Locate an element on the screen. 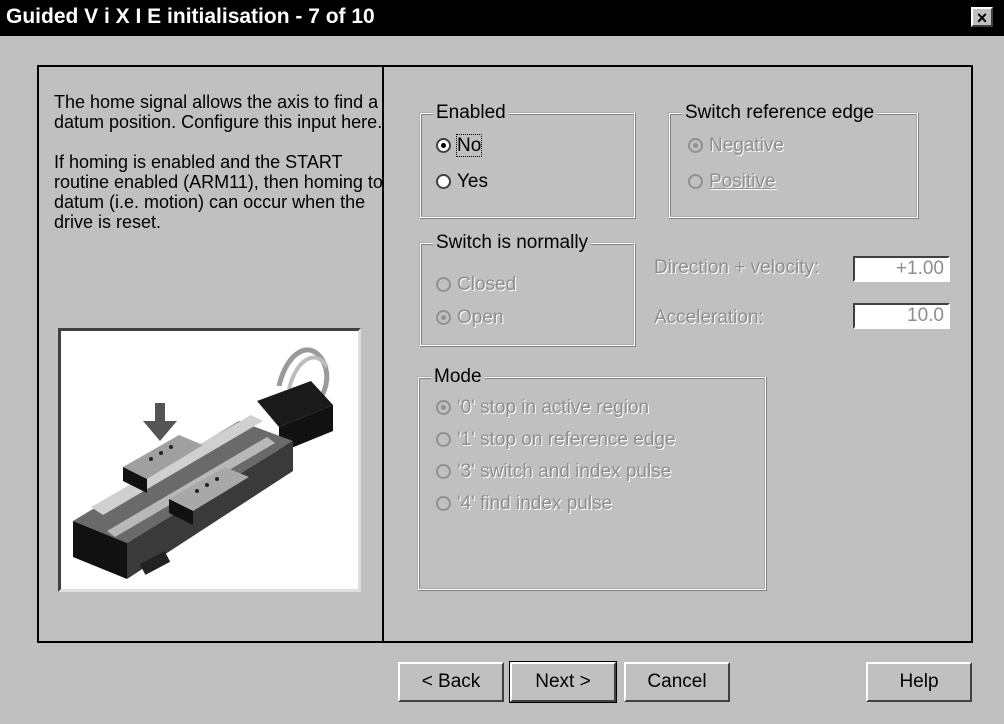 Image resolution: width=1004 pixels, height=724 pixels. ref-negative-label: Negative is located at coordinates (746, 145).